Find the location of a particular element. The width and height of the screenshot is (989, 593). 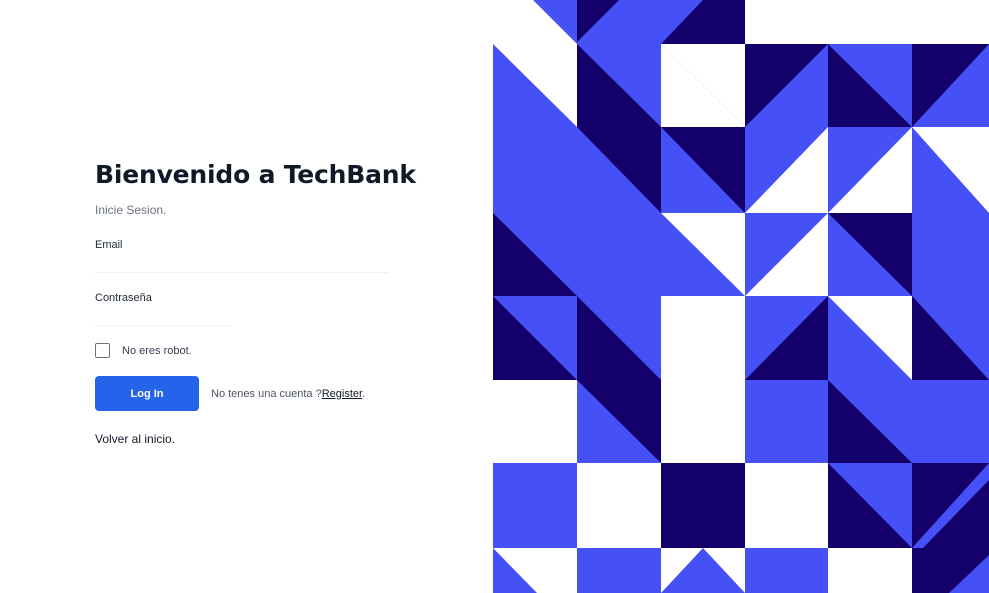

captcha-label: No eres robot. is located at coordinates (157, 350).